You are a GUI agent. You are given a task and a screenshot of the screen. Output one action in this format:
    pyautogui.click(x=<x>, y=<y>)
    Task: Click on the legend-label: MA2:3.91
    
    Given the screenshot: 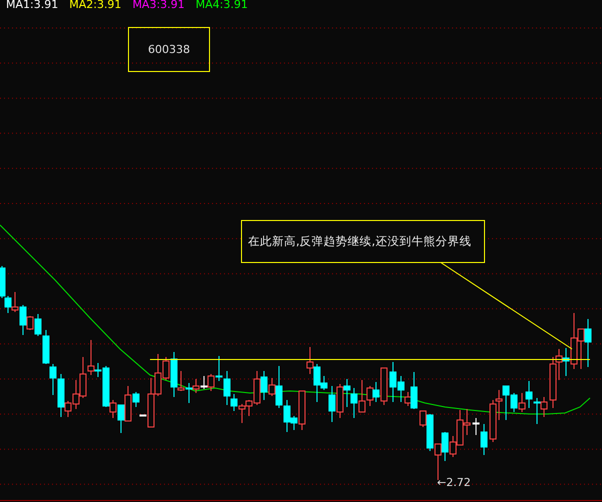 What is the action you would take?
    pyautogui.click(x=95, y=6)
    